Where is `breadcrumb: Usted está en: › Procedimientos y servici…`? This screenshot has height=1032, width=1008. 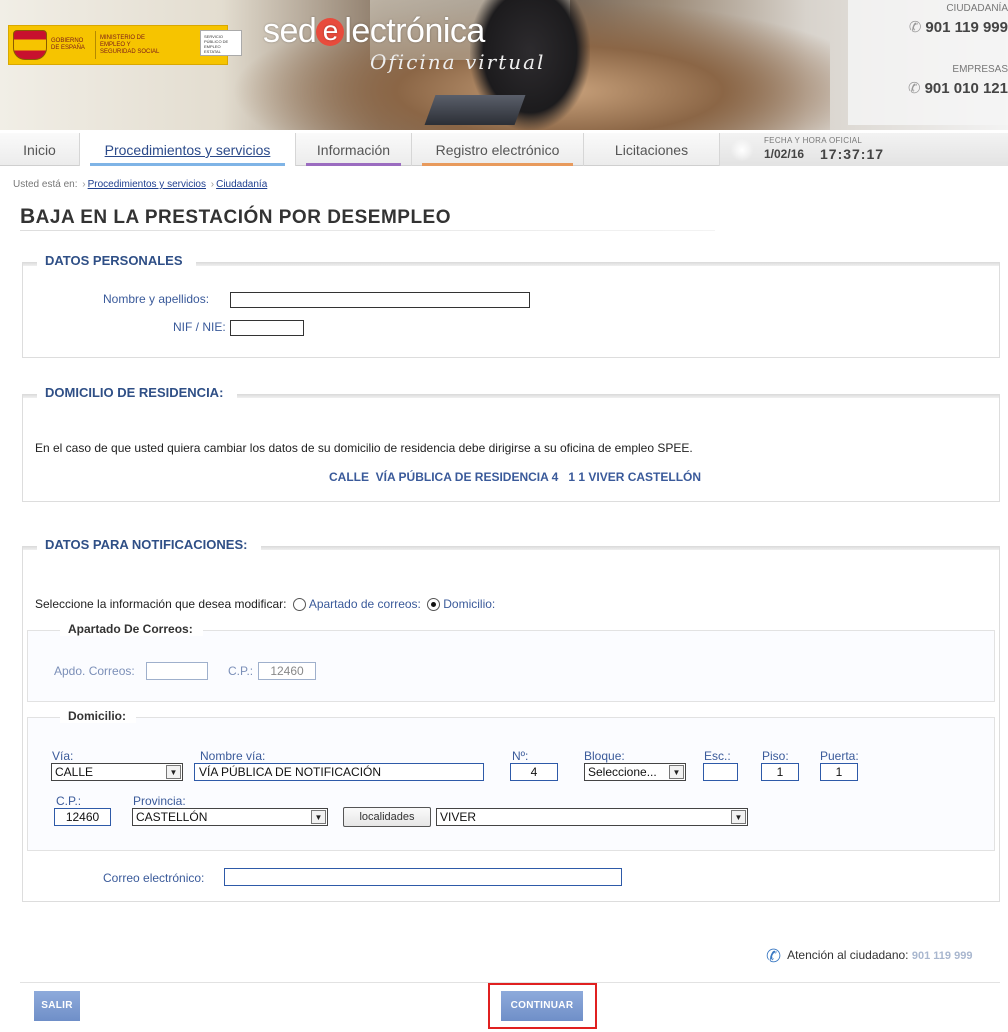 breadcrumb: Usted está en: › Procedimientos y servici… is located at coordinates (140, 184).